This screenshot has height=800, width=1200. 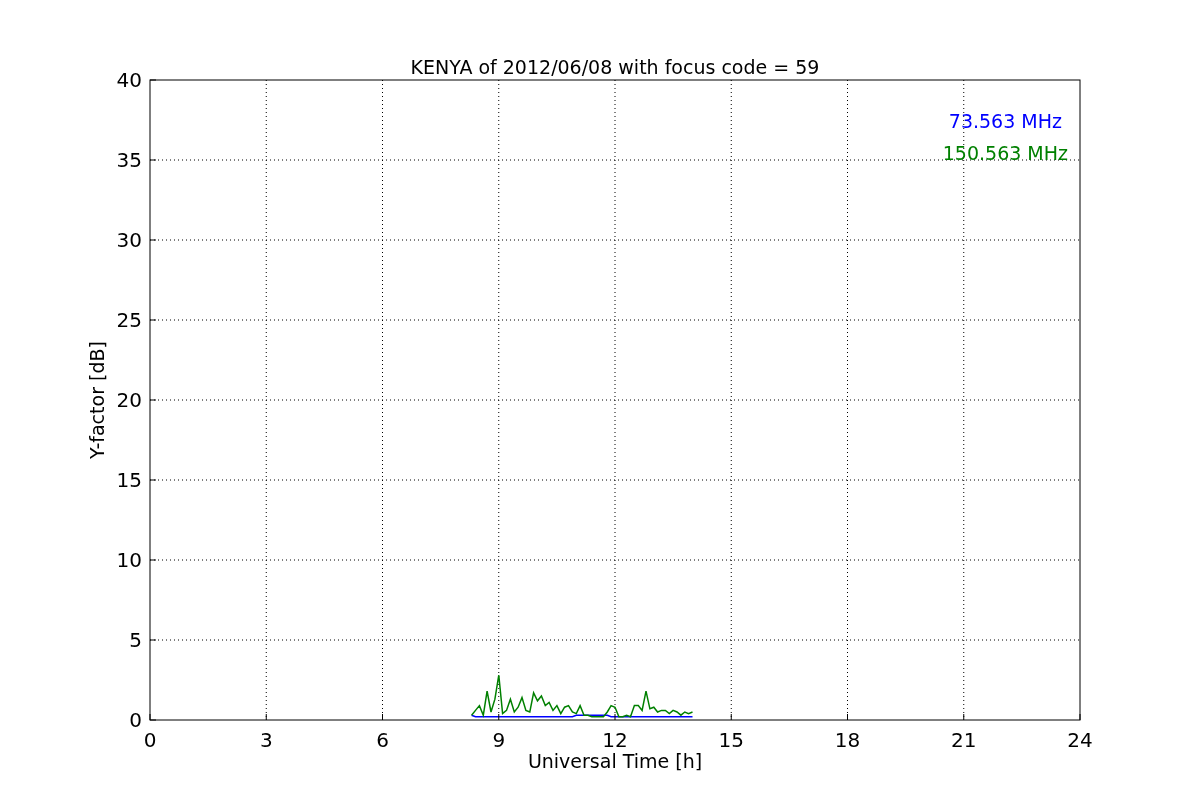 I want to click on legend-label: 73.563 MHz, so click(x=1005, y=121).